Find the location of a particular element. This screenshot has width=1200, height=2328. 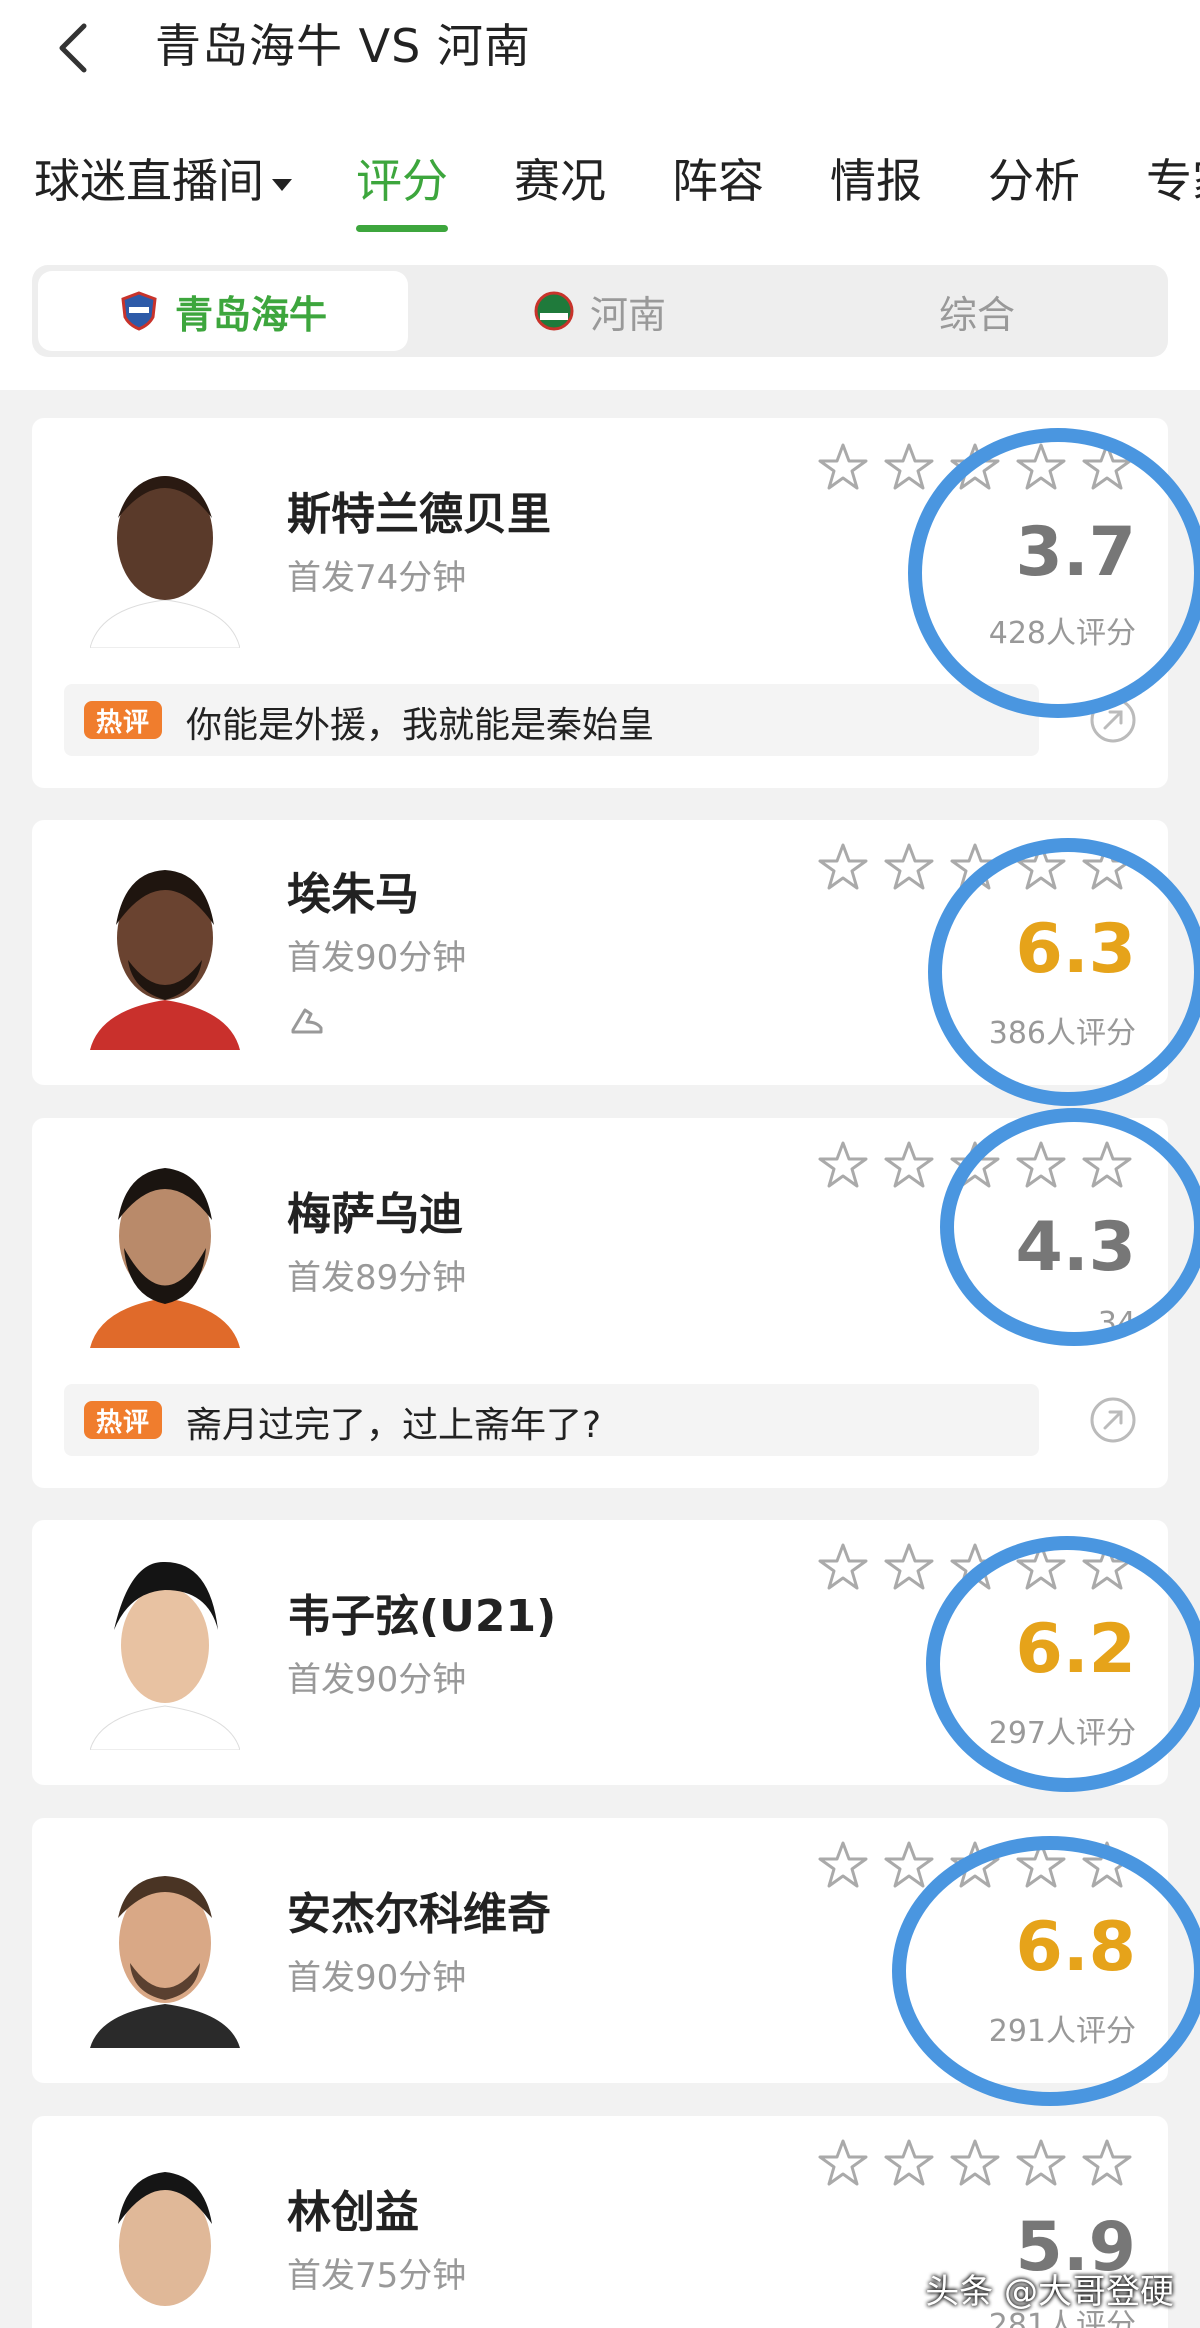

segment-henan: 河南 is located at coordinates (600, 311).